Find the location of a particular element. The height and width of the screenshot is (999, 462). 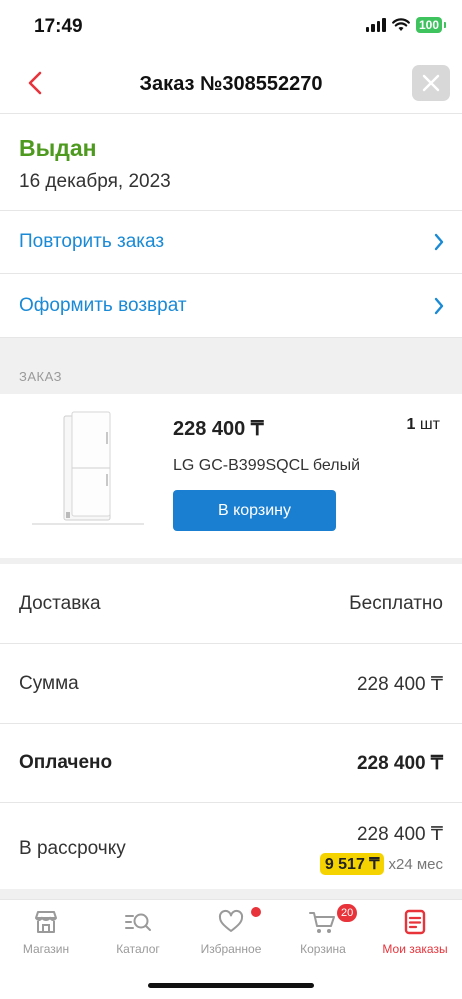

nav-header: Заказ №308552270 is located at coordinates (231, 85).